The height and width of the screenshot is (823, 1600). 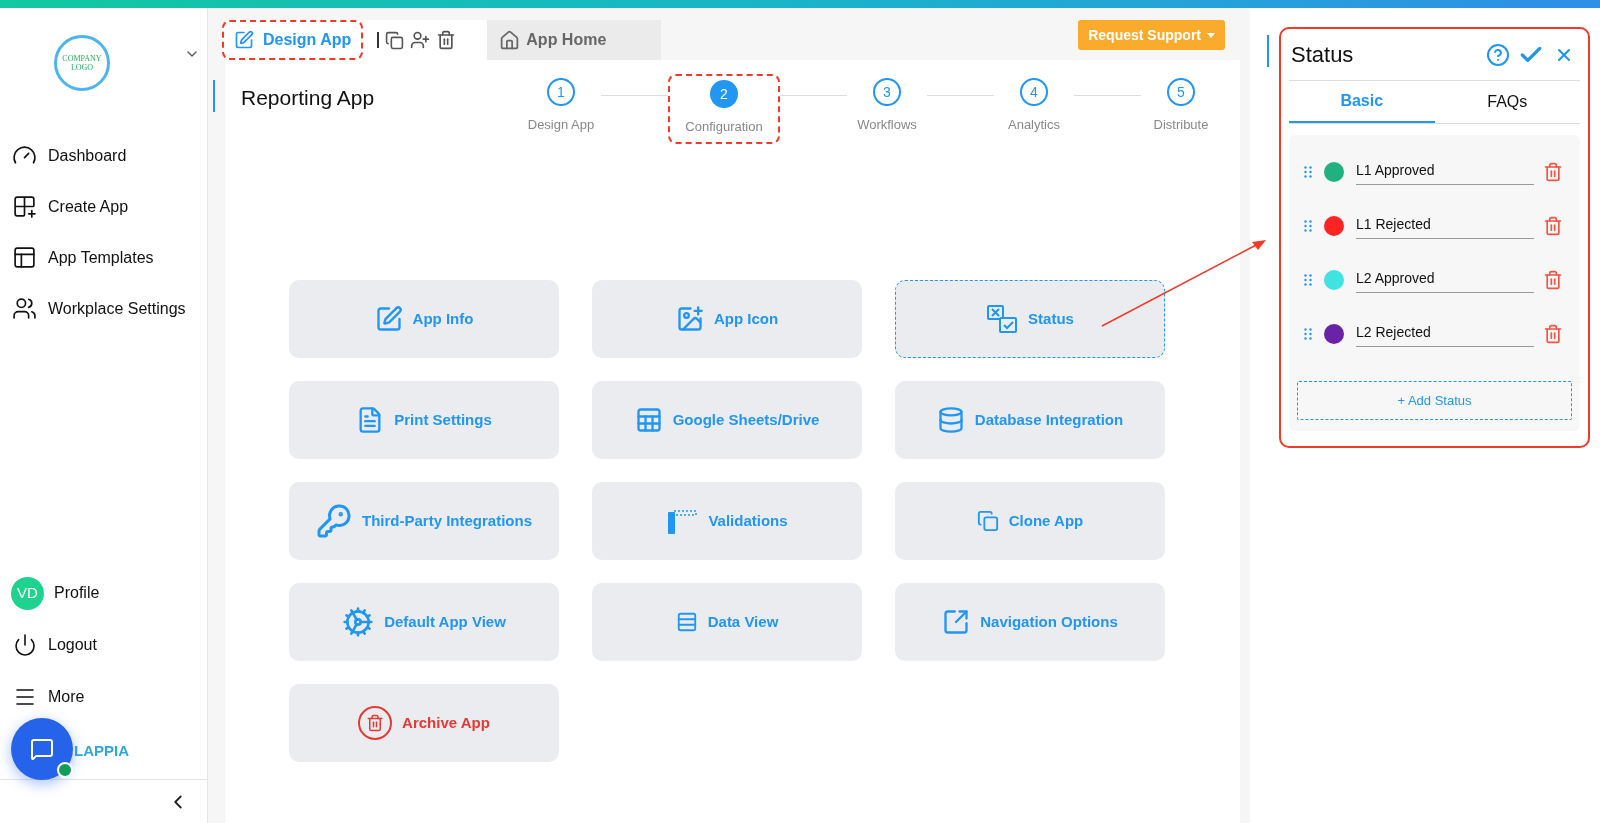 I want to click on settings-card: Database Integration, so click(x=1030, y=420).